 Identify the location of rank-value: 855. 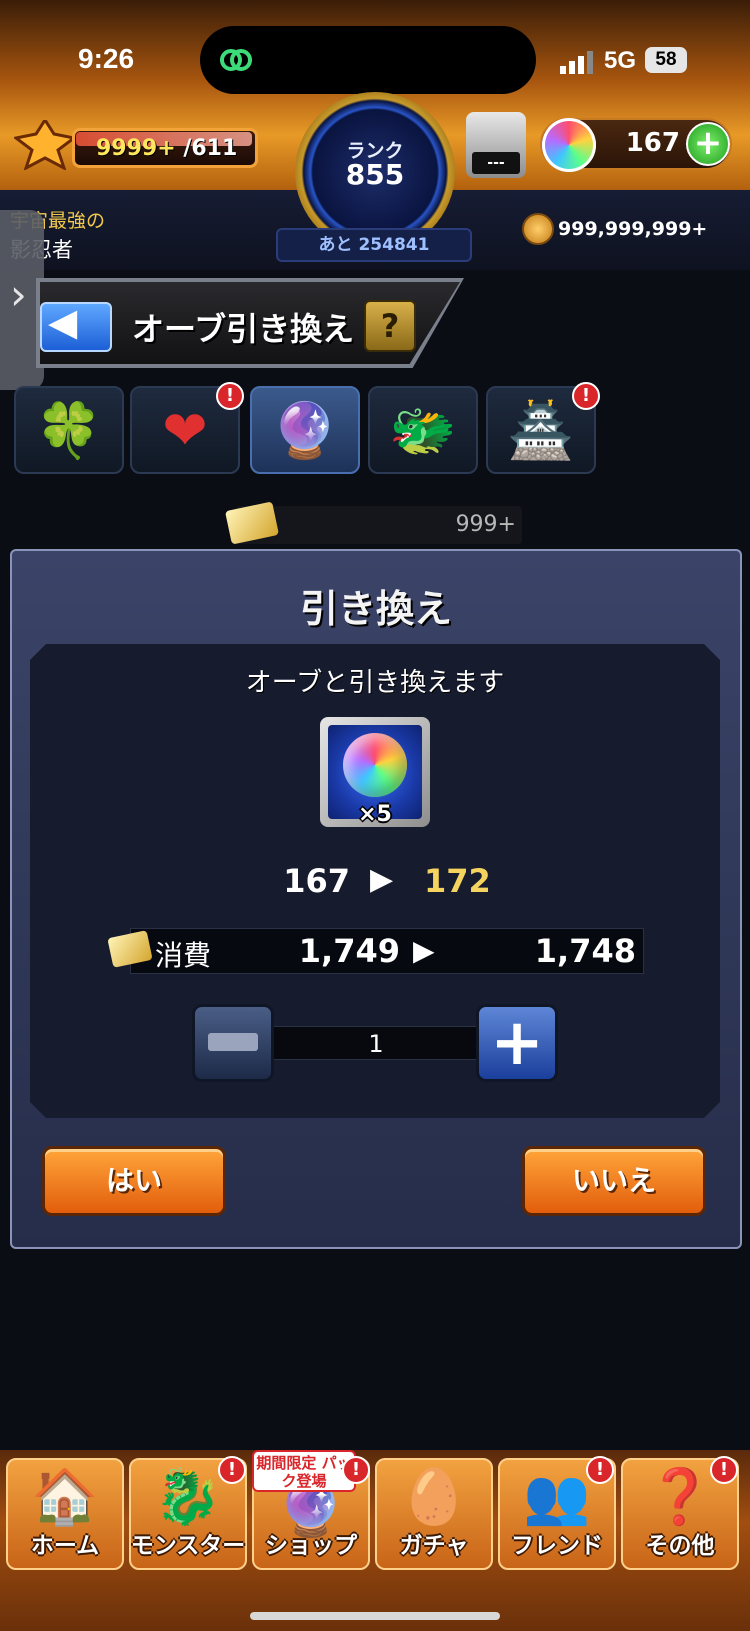
(375, 174).